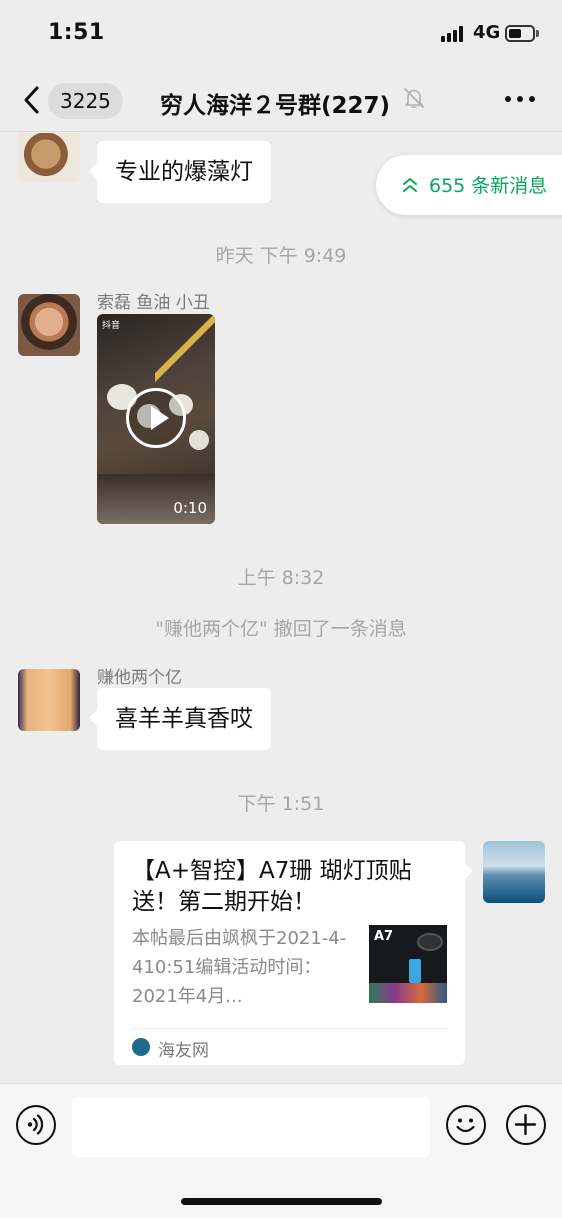  I want to click on nav-bar: 3225 穷人海洋２号群(227), so click(281, 101).